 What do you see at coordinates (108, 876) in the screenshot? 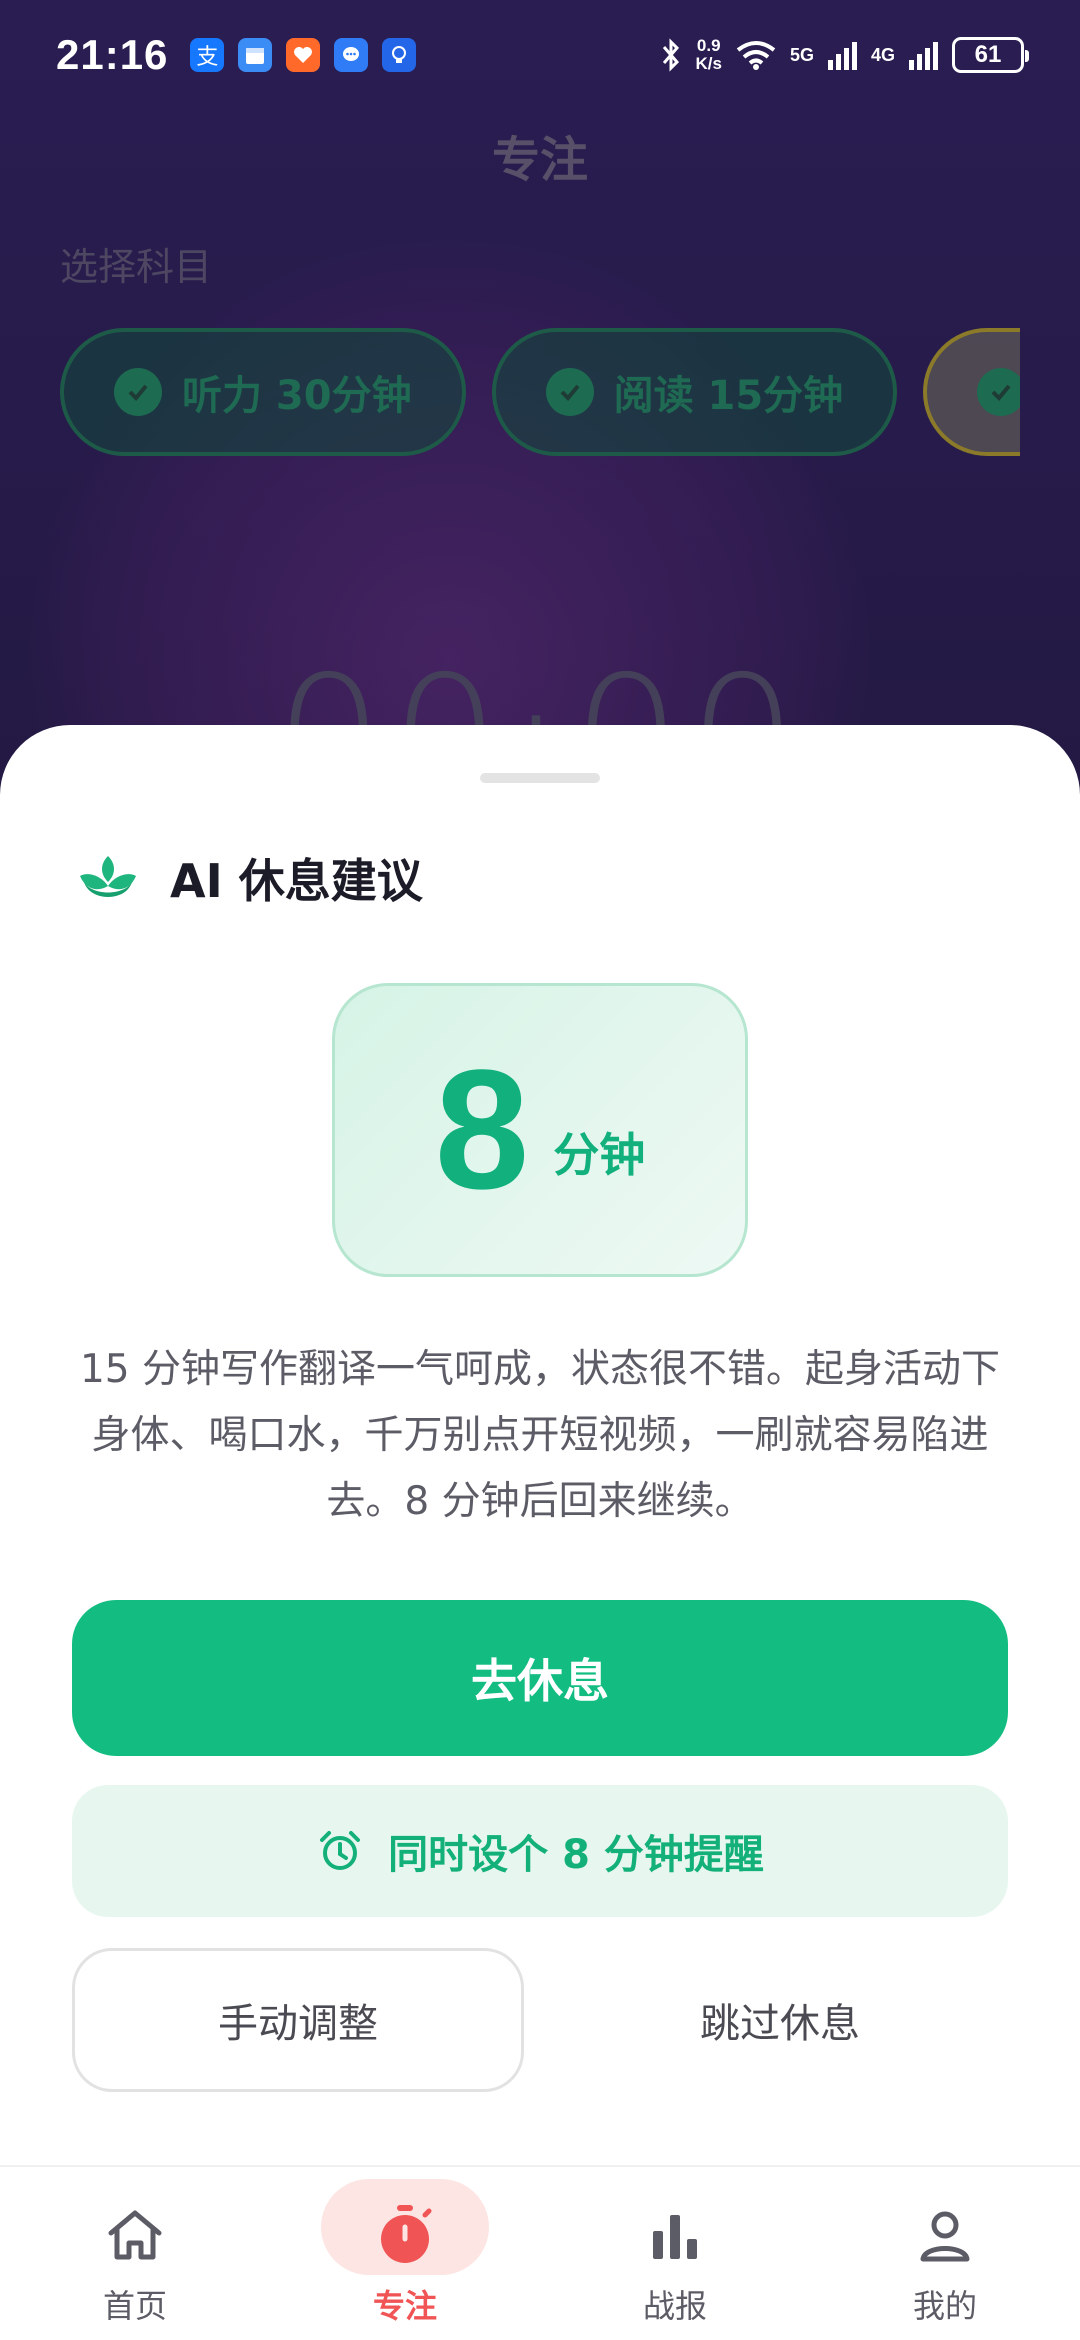
I see `sprout-icon` at bounding box center [108, 876].